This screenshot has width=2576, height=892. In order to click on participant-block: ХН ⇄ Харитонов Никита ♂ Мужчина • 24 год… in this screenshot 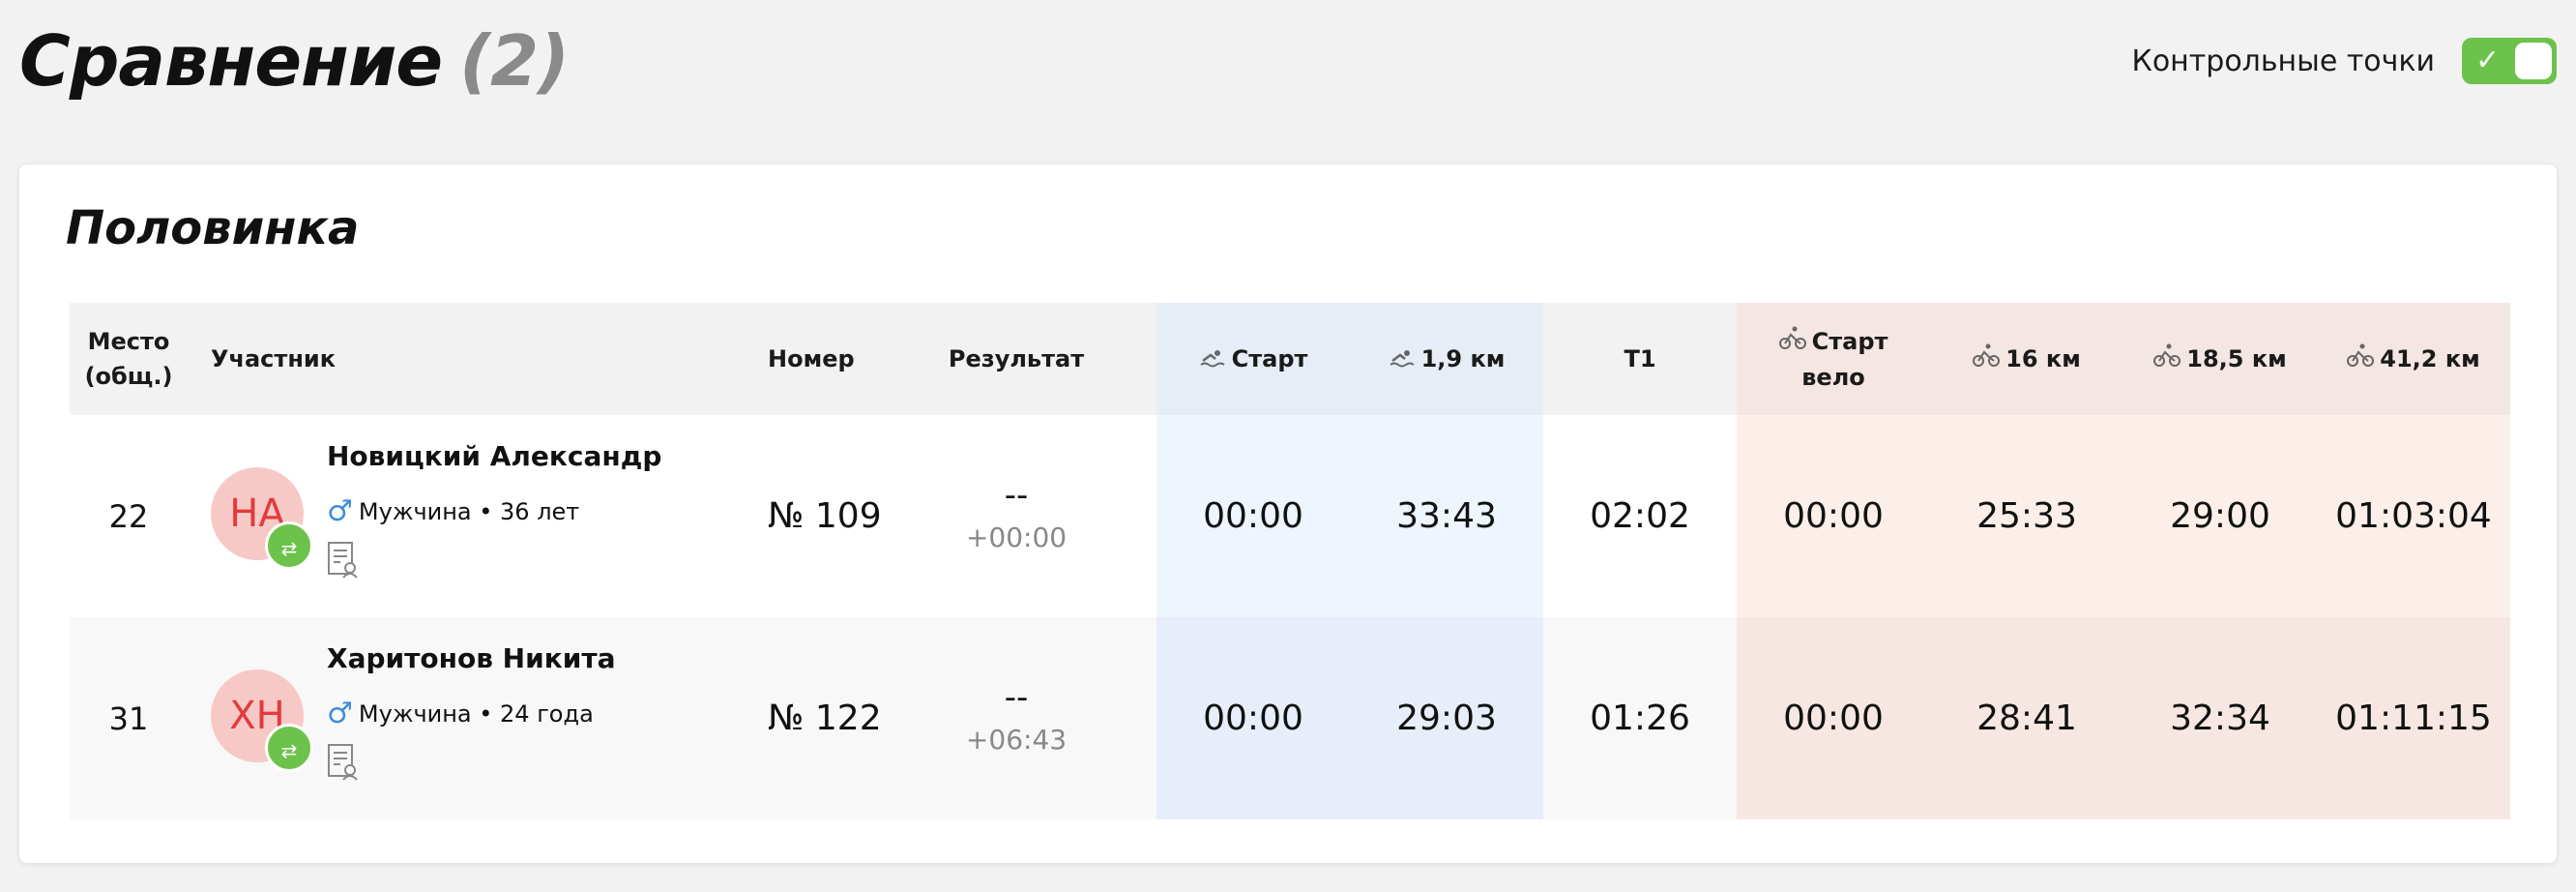, I will do `click(466, 718)`.